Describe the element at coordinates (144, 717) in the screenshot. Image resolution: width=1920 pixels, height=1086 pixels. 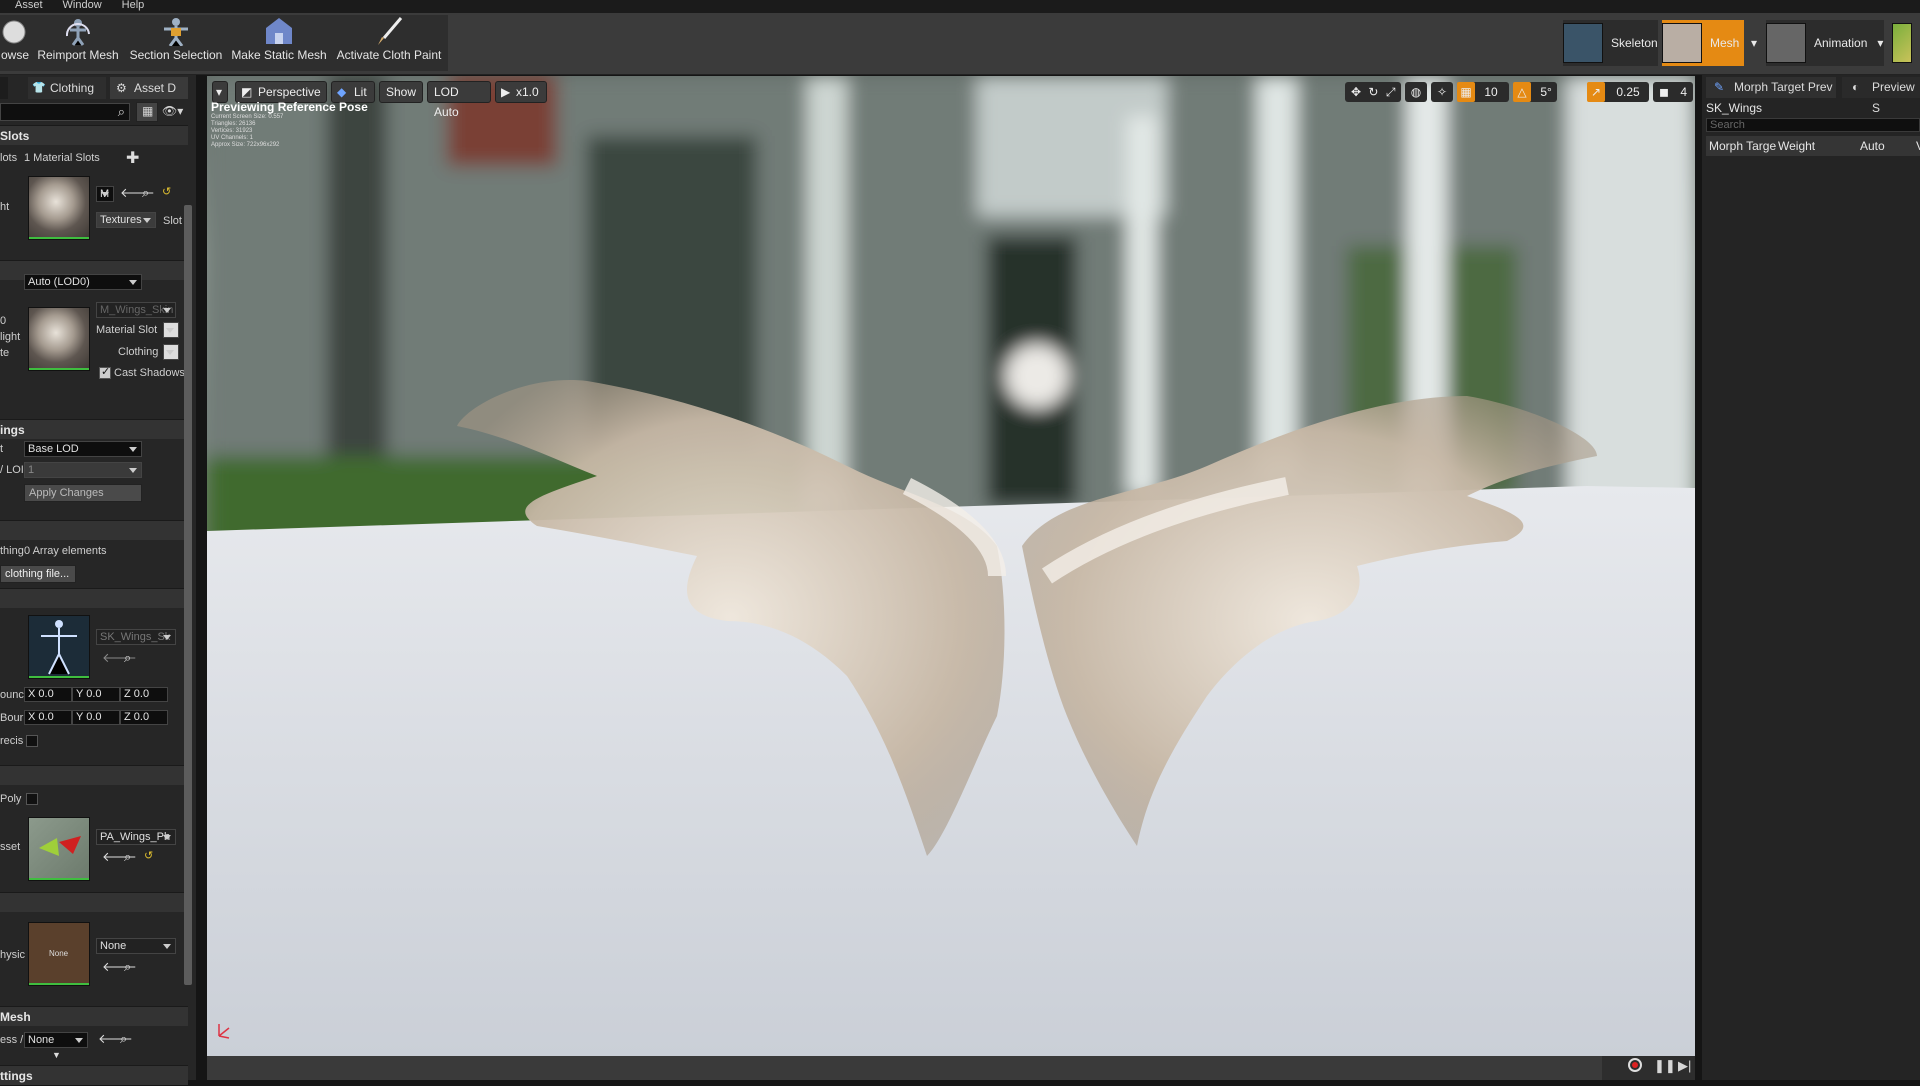
I see `negative-bounds-z: Z 0.0` at that location.